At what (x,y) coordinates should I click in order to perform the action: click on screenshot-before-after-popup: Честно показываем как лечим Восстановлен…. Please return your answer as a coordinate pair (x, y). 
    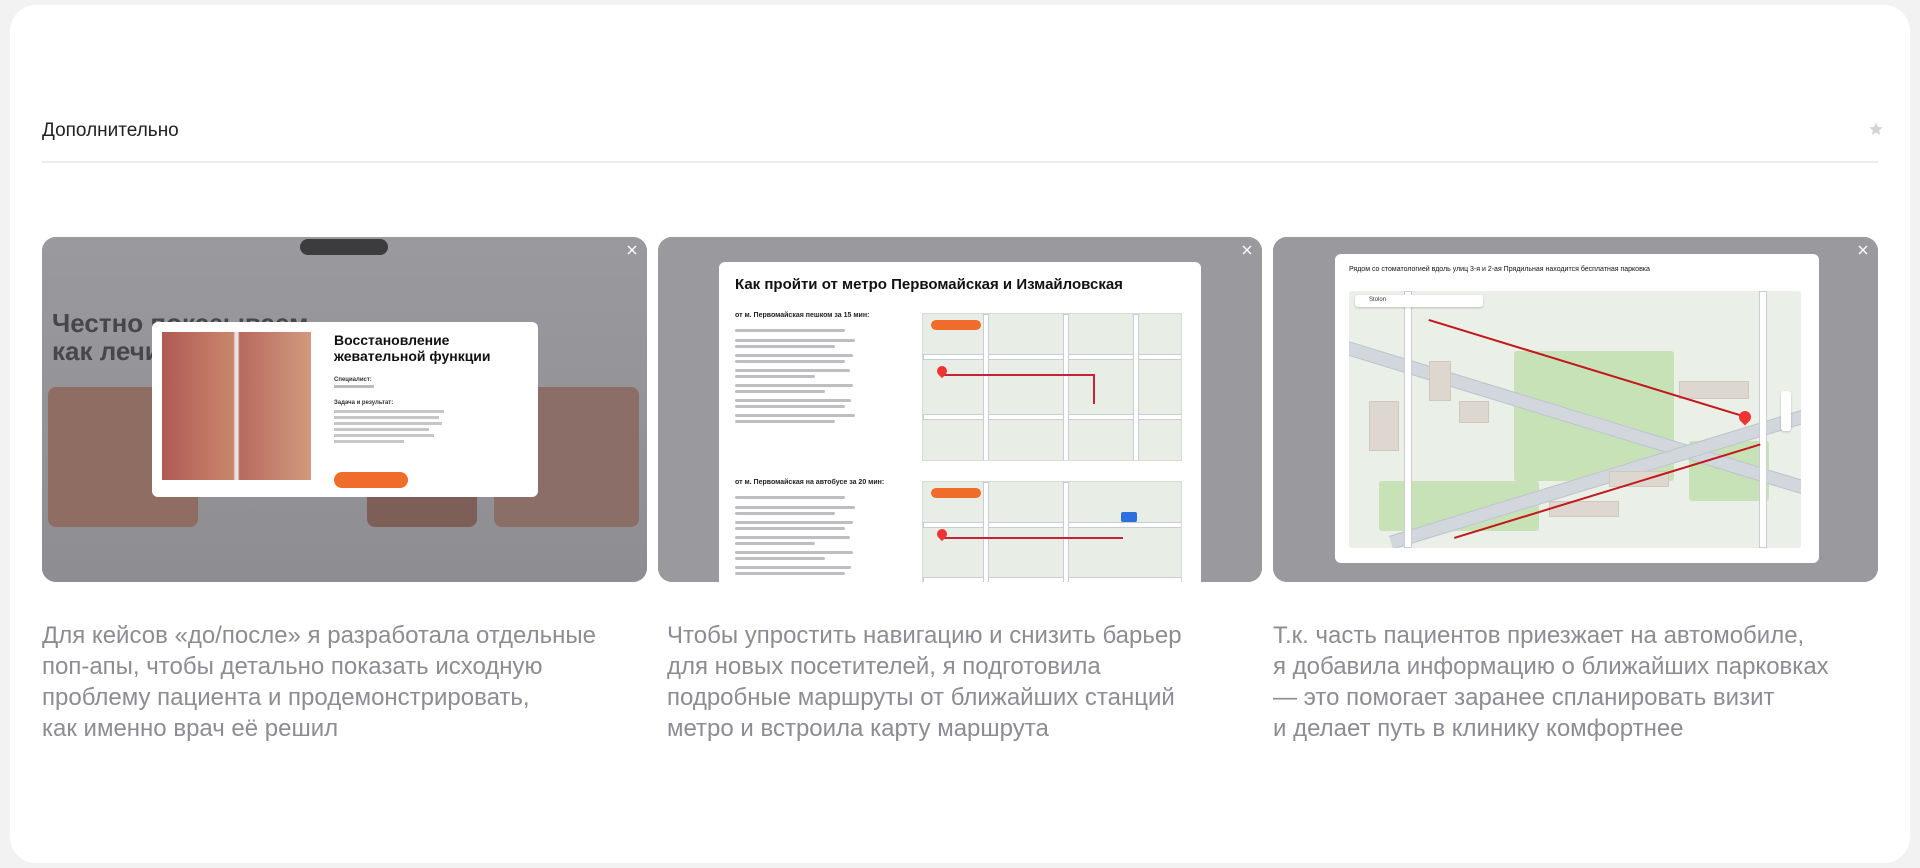
    Looking at the image, I should click on (344, 409).